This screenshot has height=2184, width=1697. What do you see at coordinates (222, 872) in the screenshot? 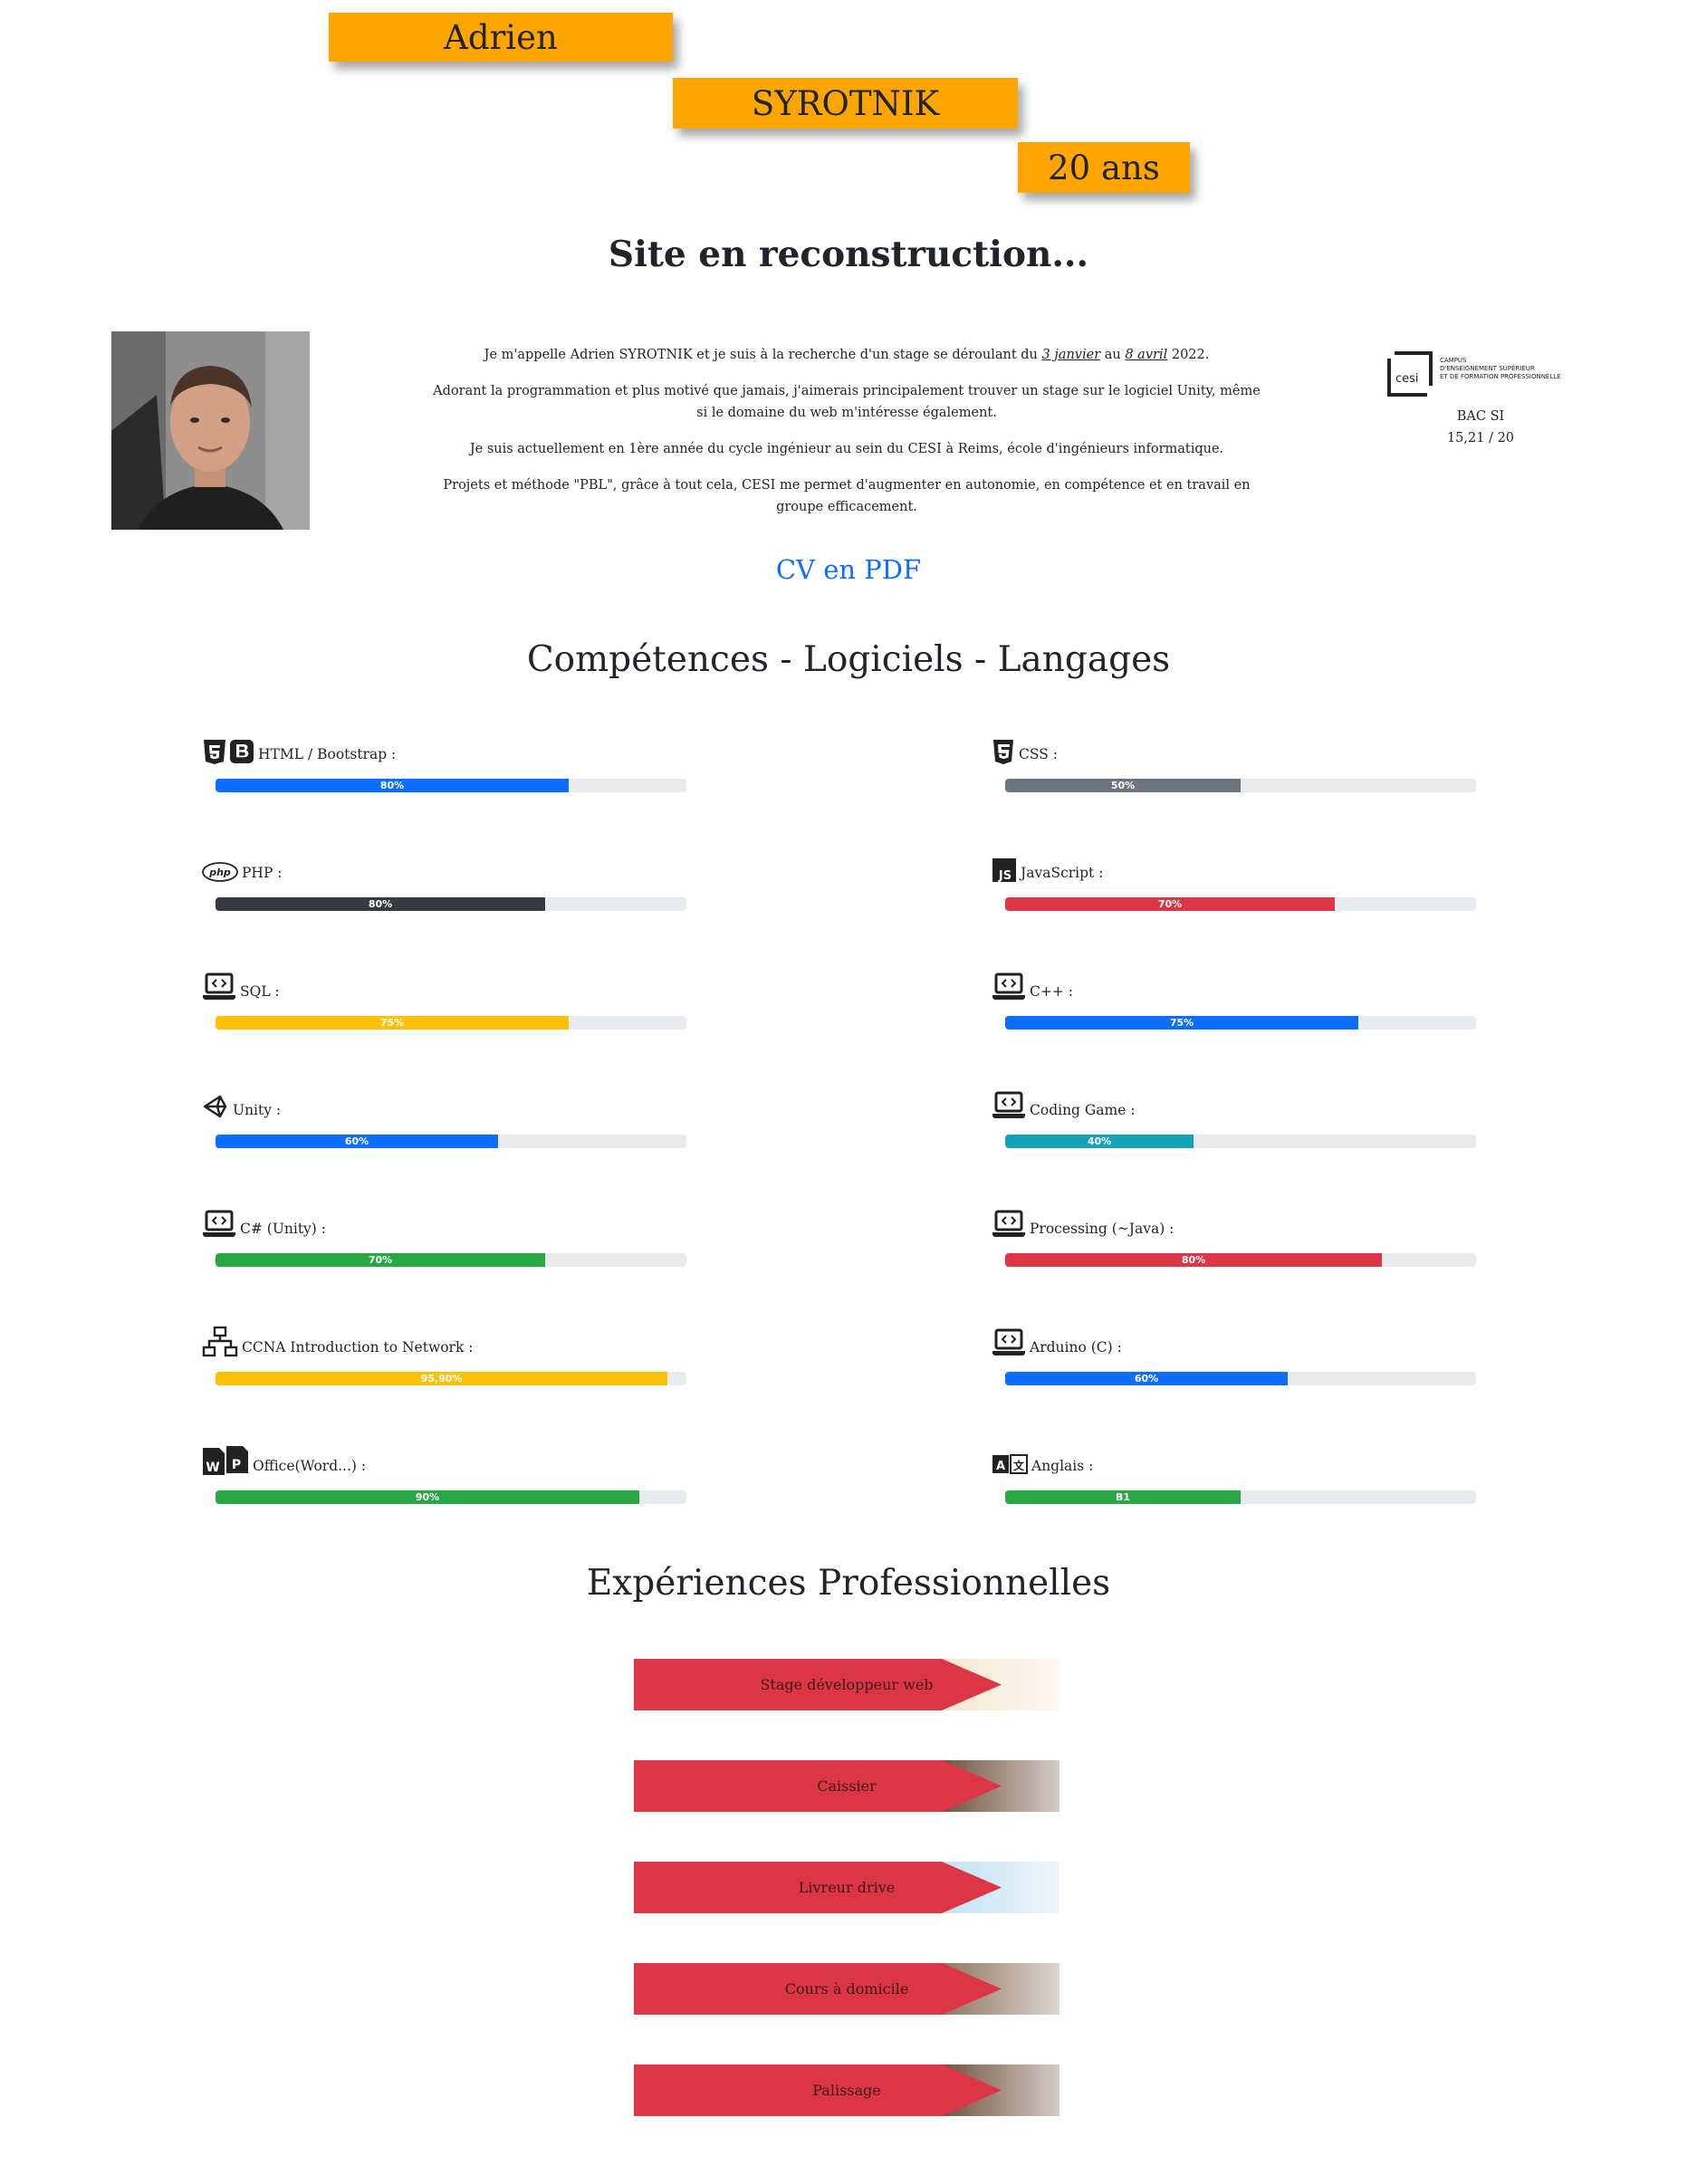
I see `php-icon: php` at bounding box center [222, 872].